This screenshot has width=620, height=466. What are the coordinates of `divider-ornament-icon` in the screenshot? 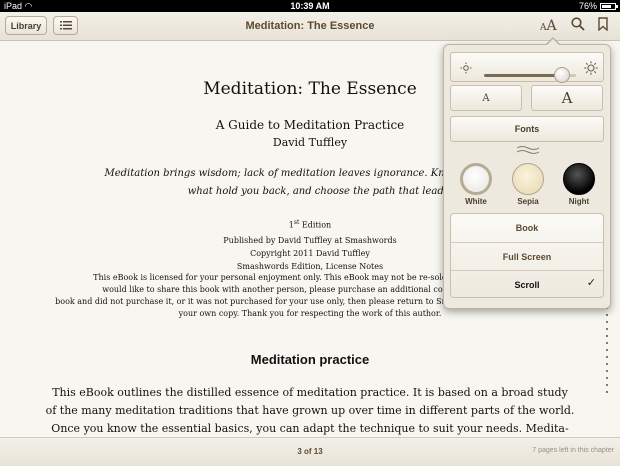 It's located at (528, 150).